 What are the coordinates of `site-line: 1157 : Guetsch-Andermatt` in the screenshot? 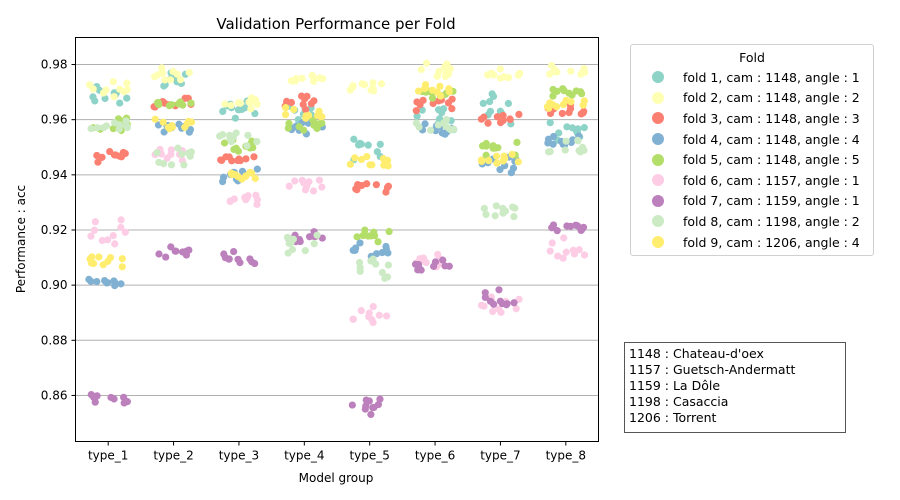 It's located at (712, 369).